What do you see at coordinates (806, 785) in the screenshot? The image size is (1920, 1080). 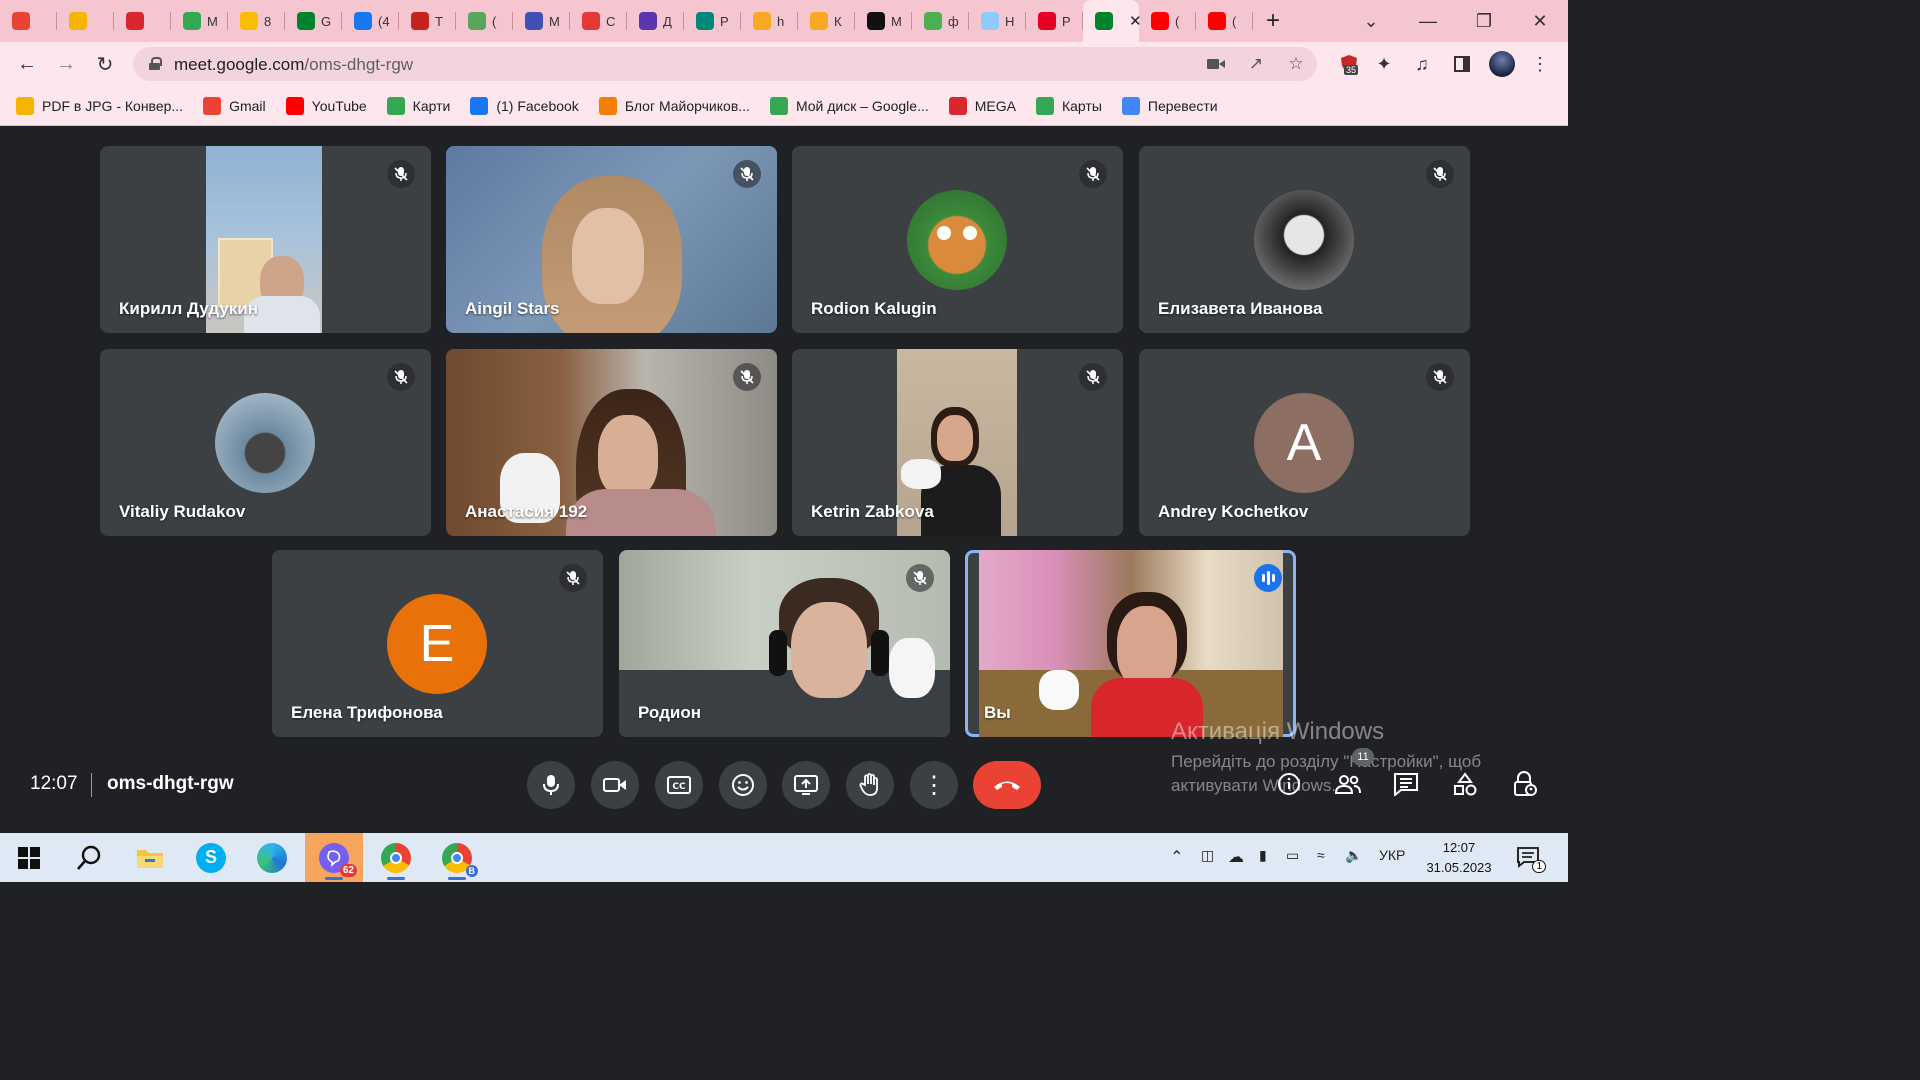 I see `present-screen-button` at bounding box center [806, 785].